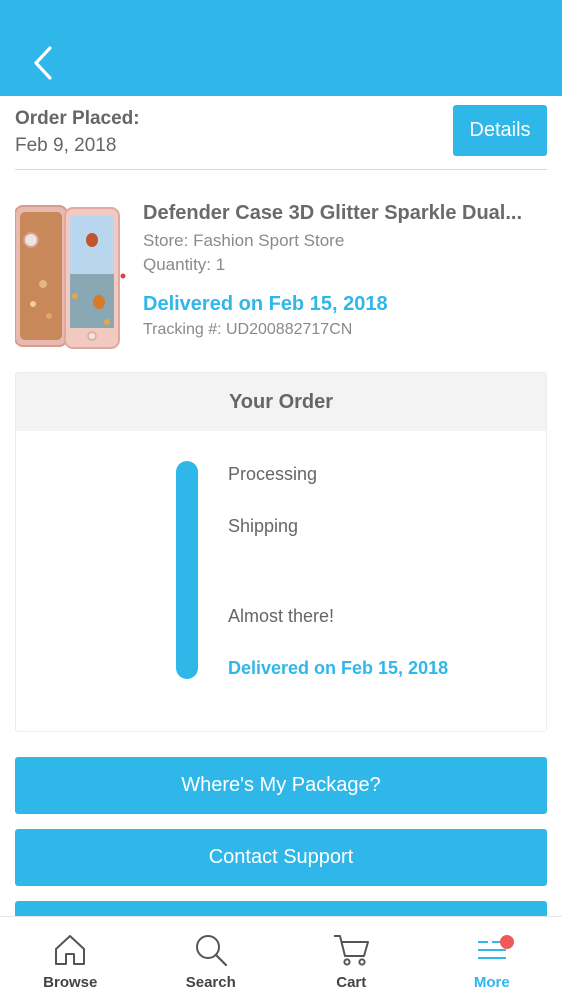 The height and width of the screenshot is (1000, 562). Describe the element at coordinates (506, 942) in the screenshot. I see `notification-badge` at that location.